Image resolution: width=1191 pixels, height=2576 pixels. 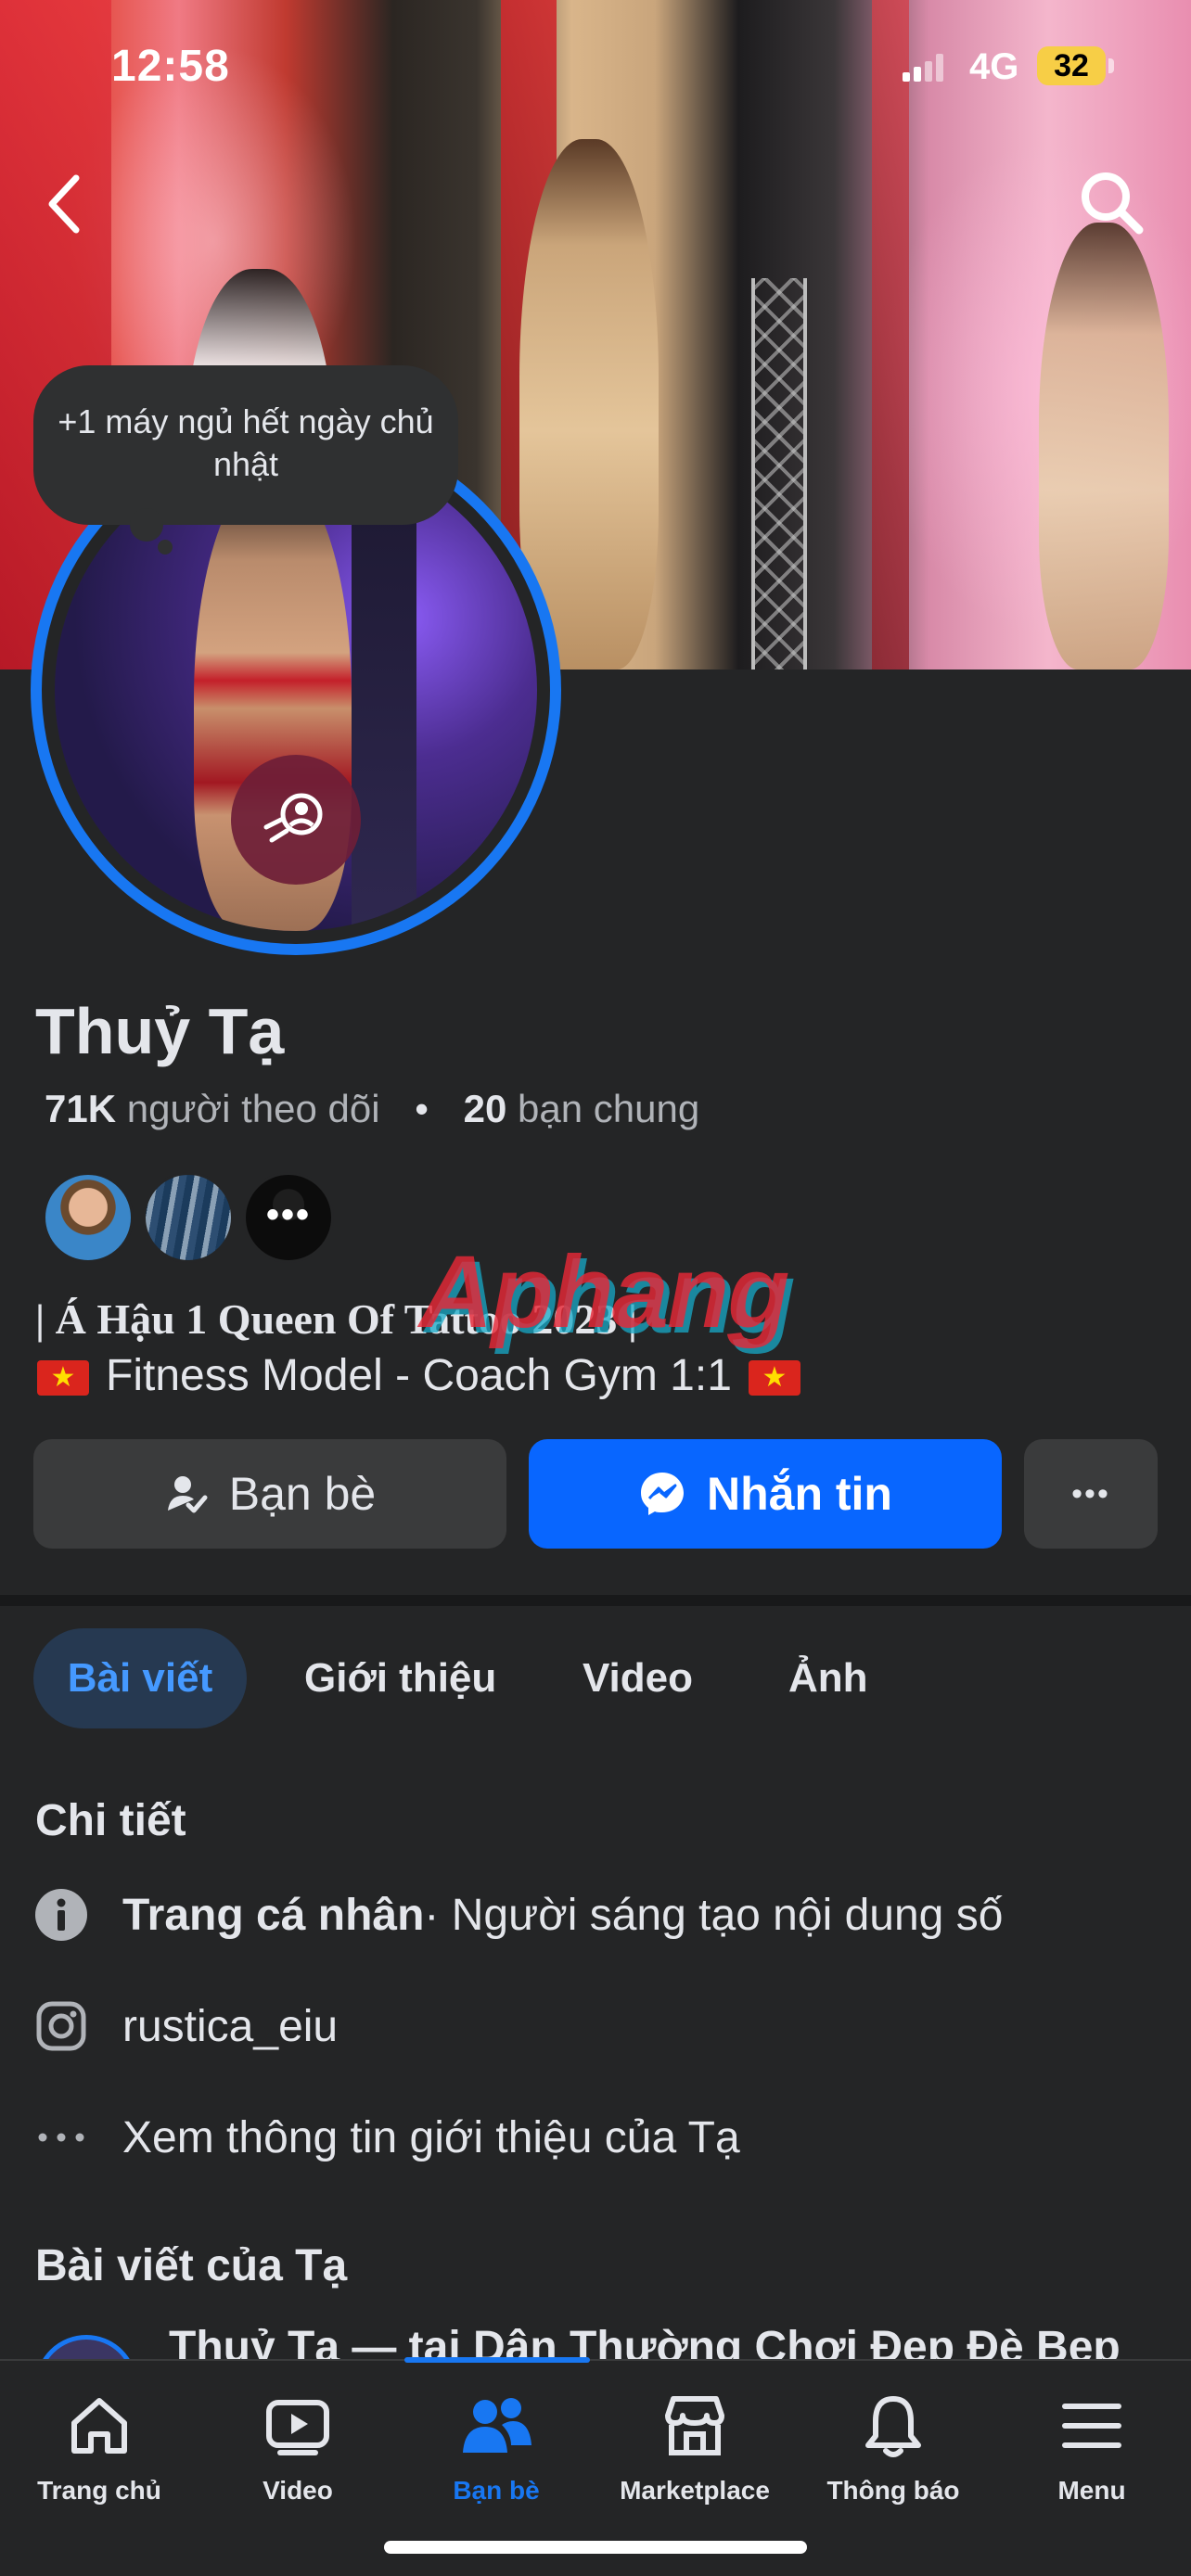 I want to click on back-icon, so click(x=66, y=204).